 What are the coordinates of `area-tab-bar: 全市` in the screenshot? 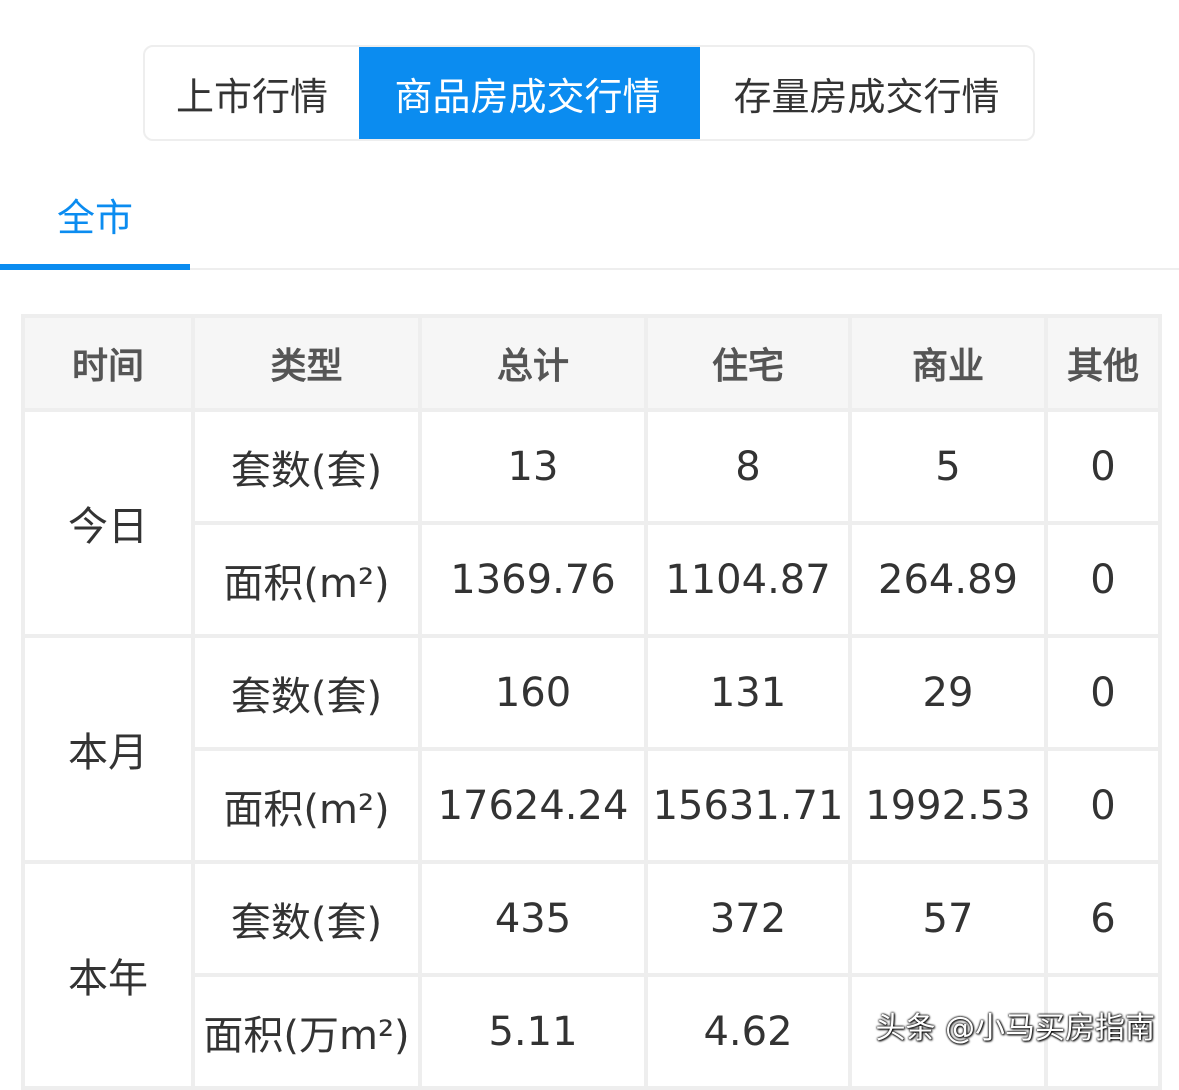 It's located at (589, 215).